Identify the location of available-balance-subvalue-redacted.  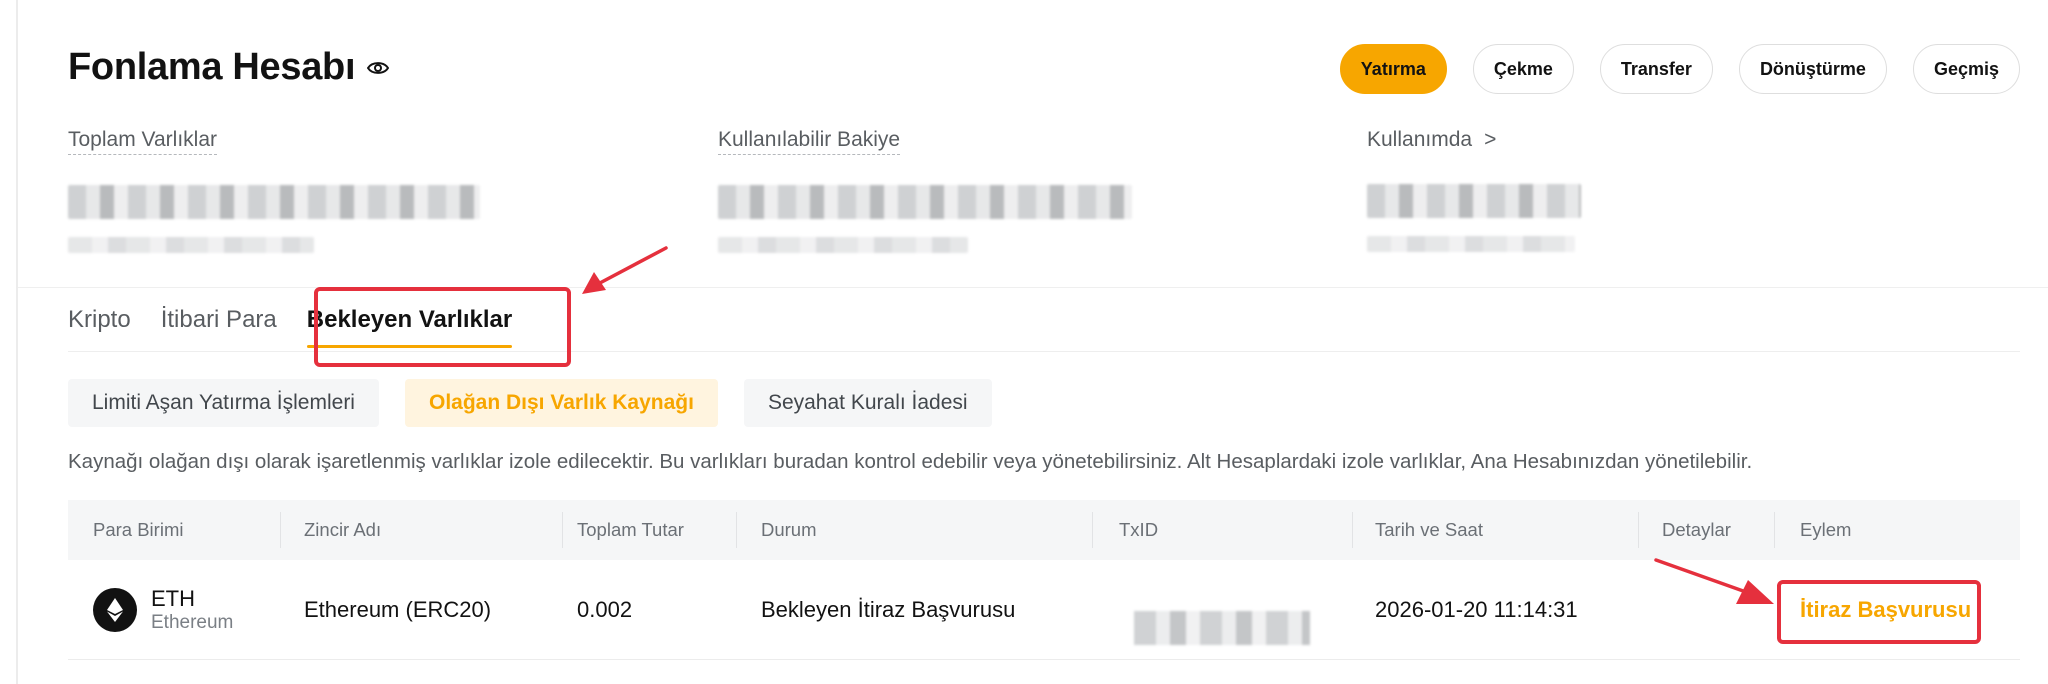
(843, 245).